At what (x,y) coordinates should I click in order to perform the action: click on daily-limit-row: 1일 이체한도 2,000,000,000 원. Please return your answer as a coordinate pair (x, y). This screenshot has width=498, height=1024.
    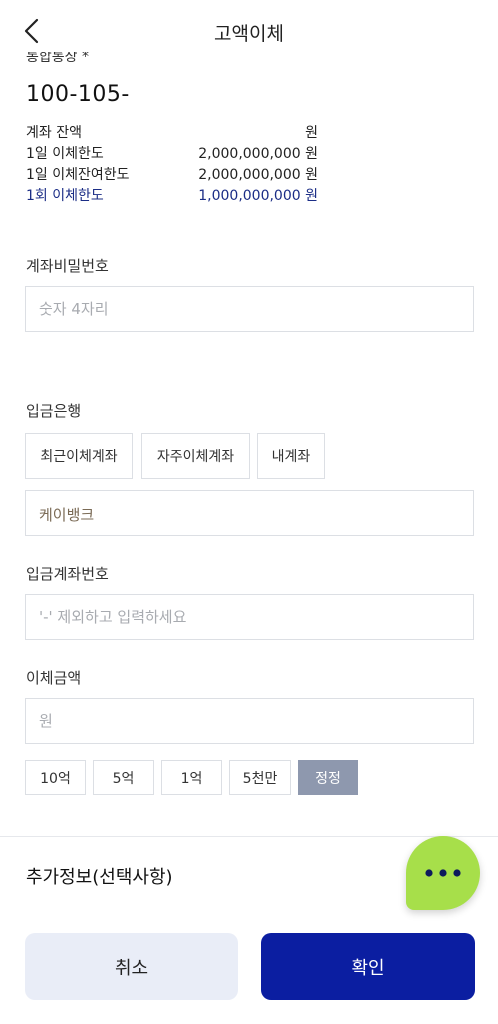
    Looking at the image, I should click on (172, 153).